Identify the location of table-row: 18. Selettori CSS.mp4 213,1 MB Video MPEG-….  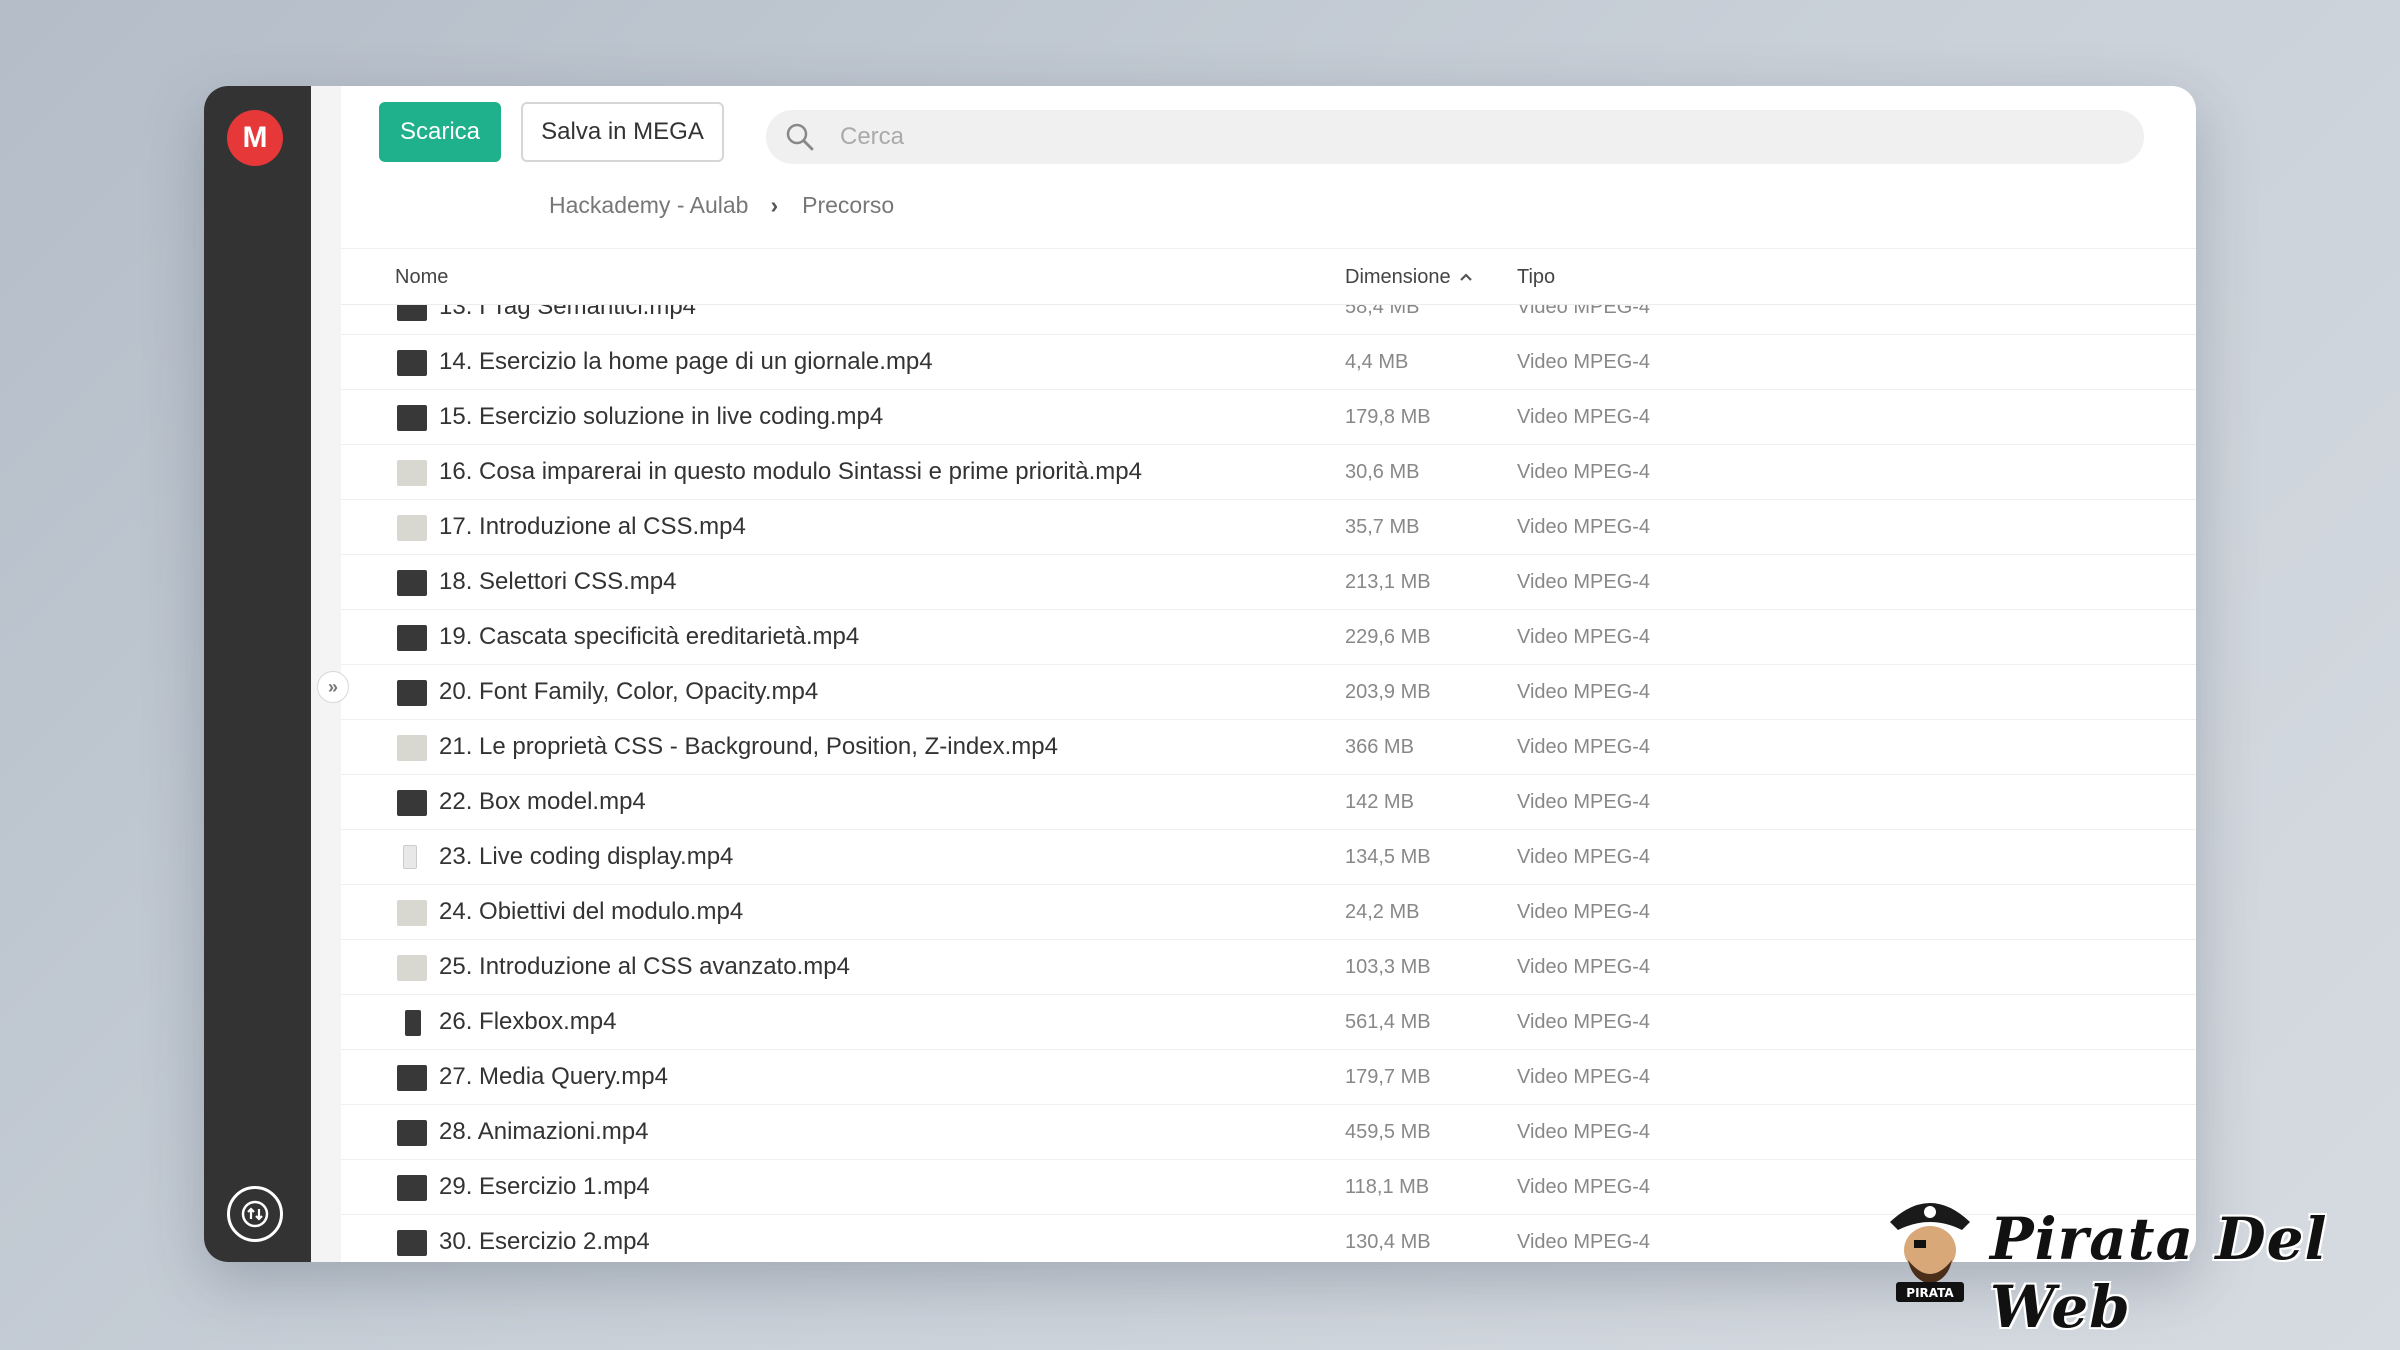
(1268, 582).